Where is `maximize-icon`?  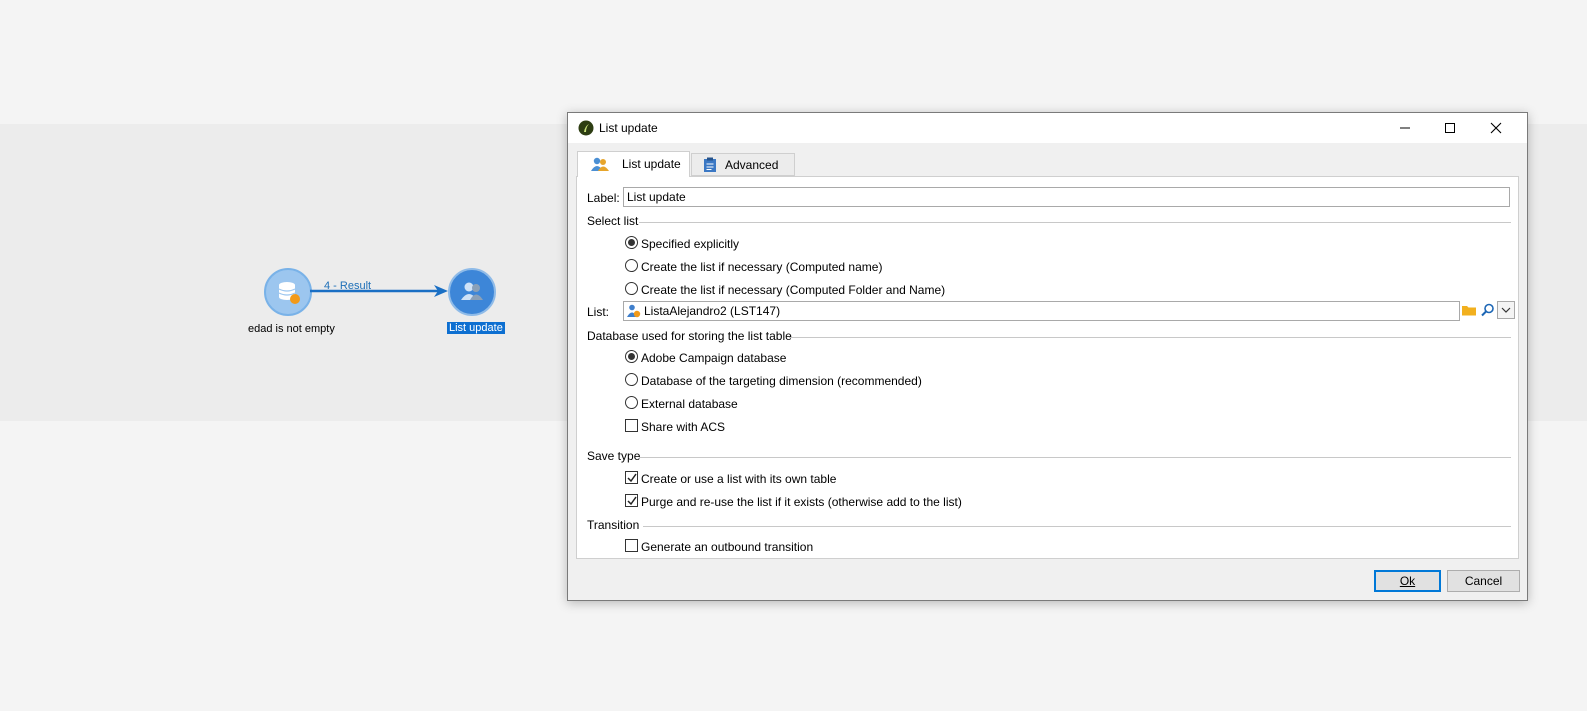 maximize-icon is located at coordinates (1450, 128).